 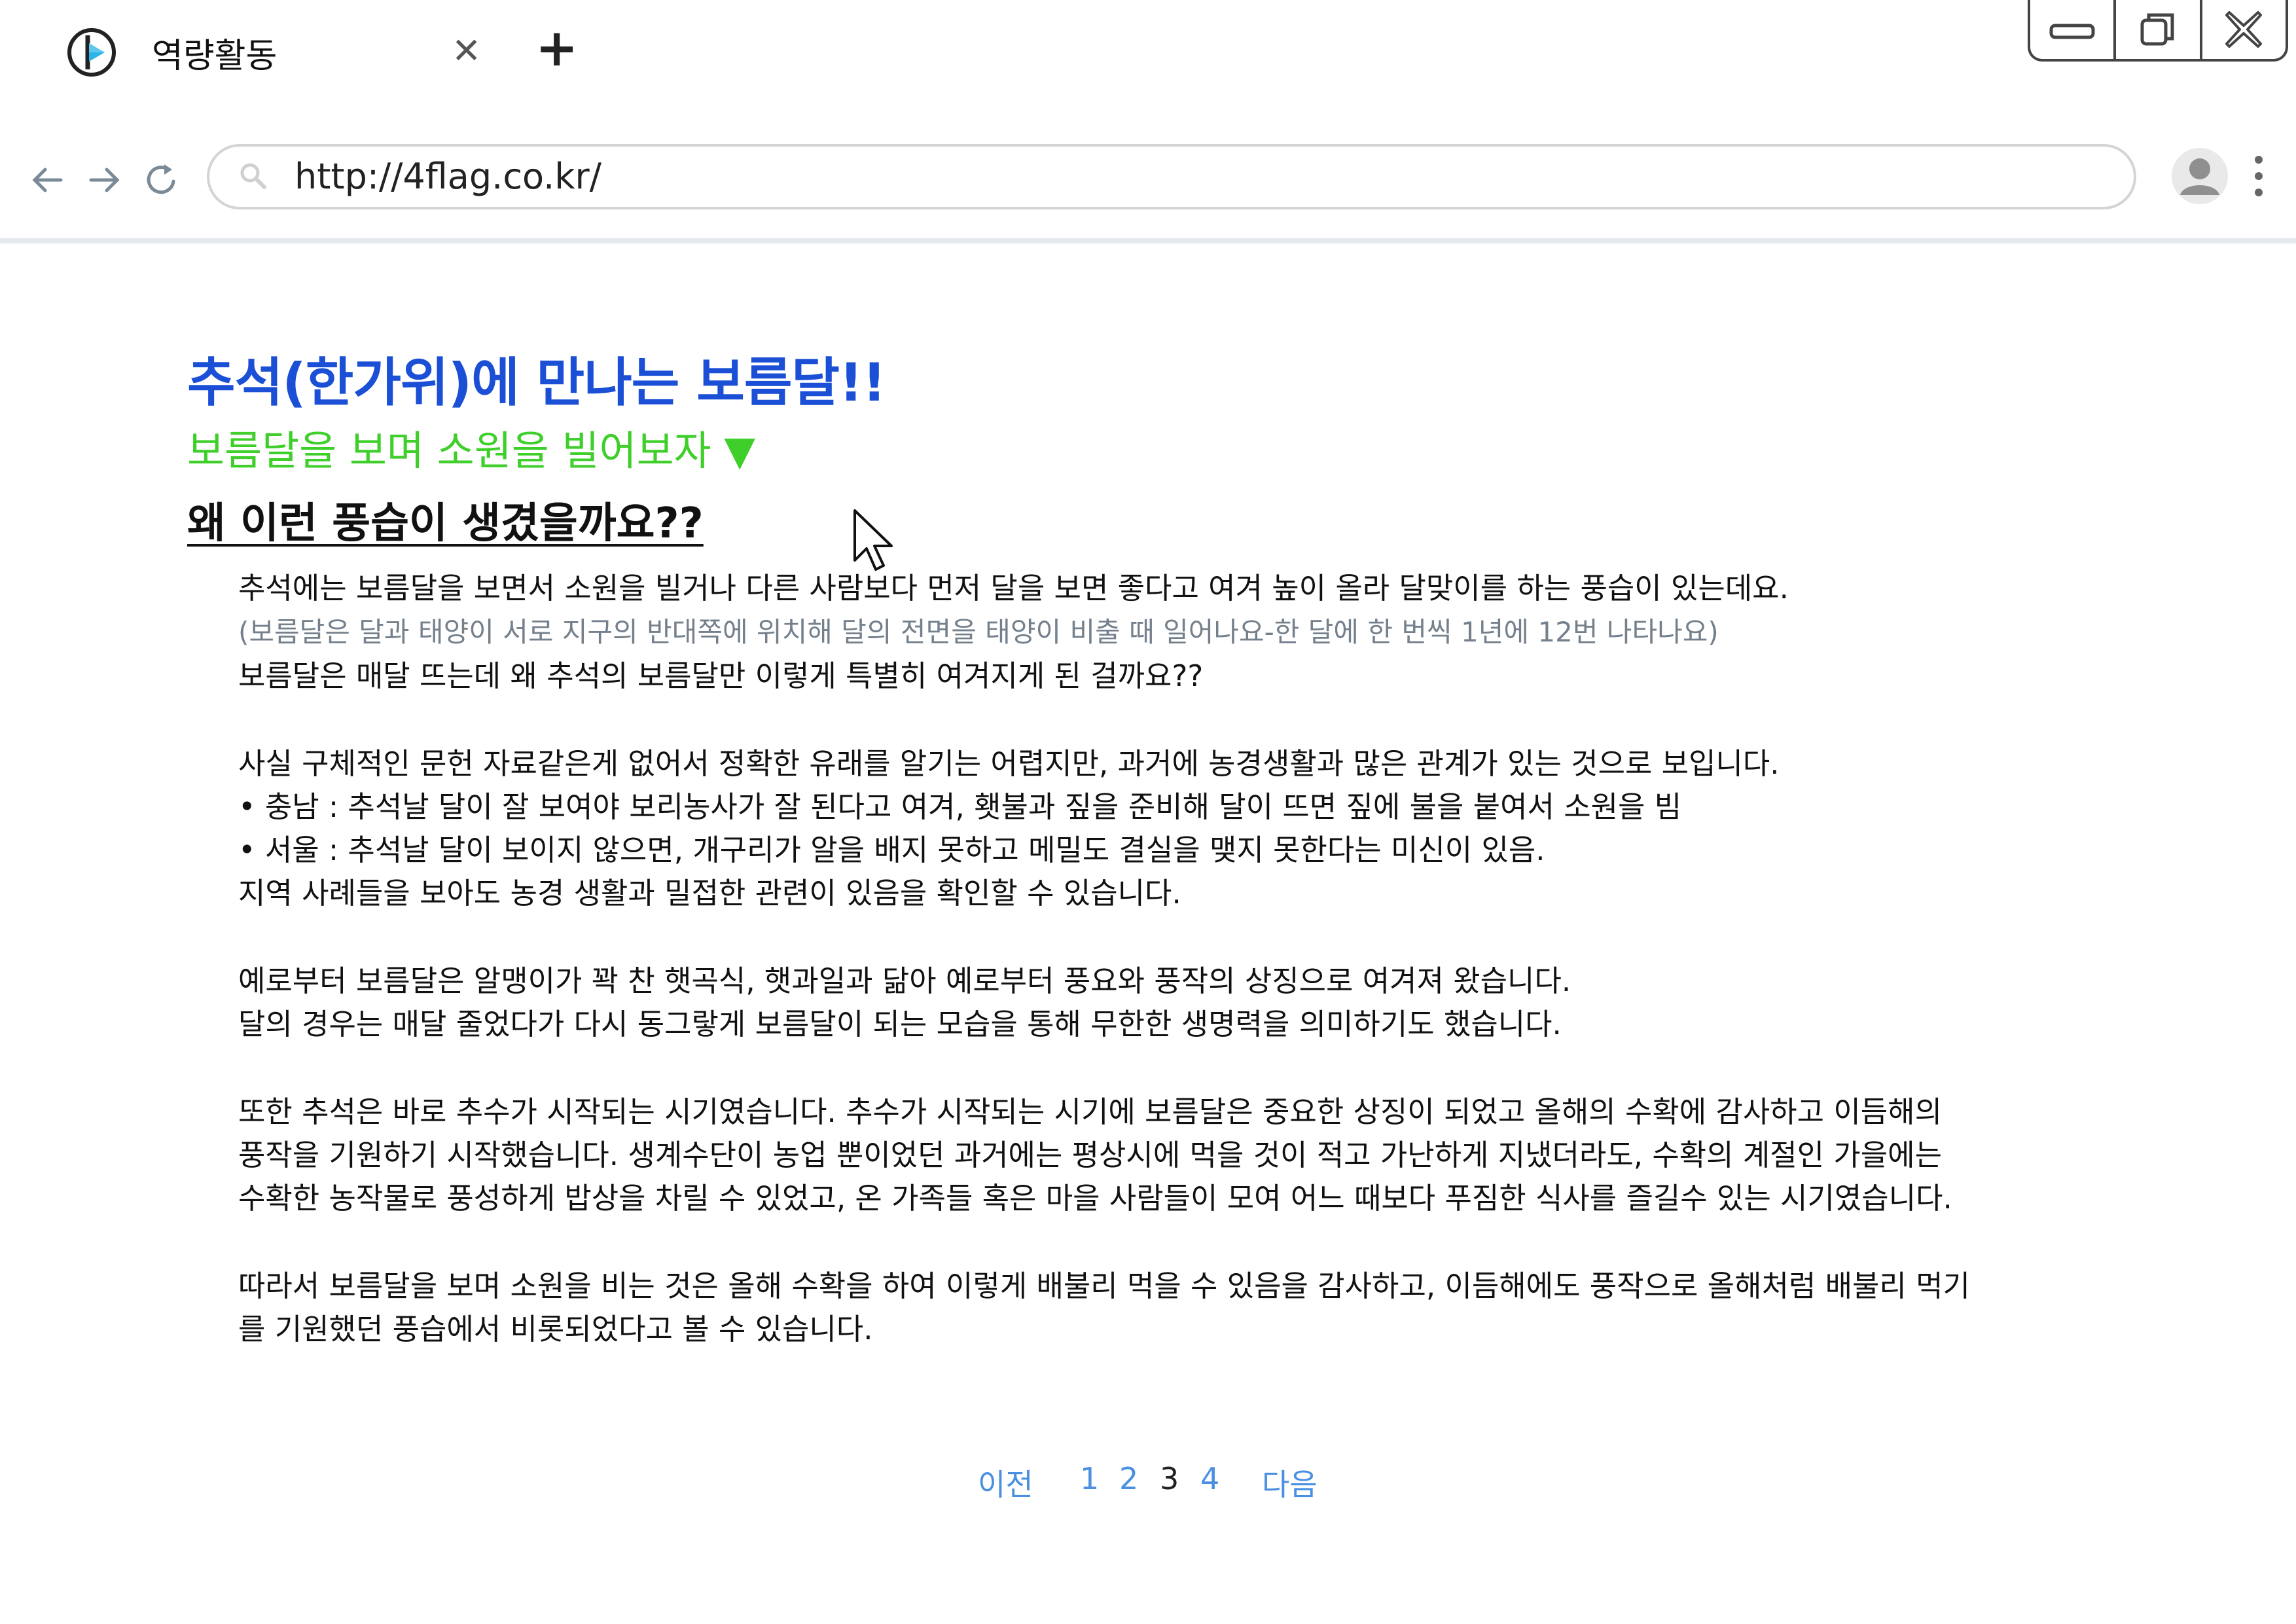 What do you see at coordinates (91, 52) in the screenshot?
I see `play-logo-icon` at bounding box center [91, 52].